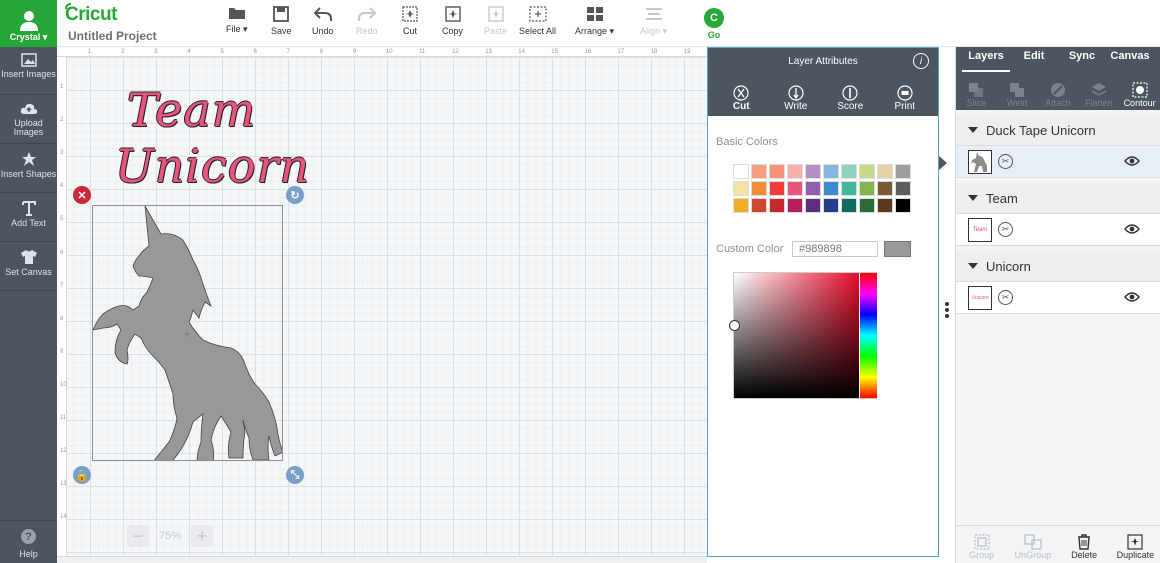  I want to click on color-picker, so click(803, 335).